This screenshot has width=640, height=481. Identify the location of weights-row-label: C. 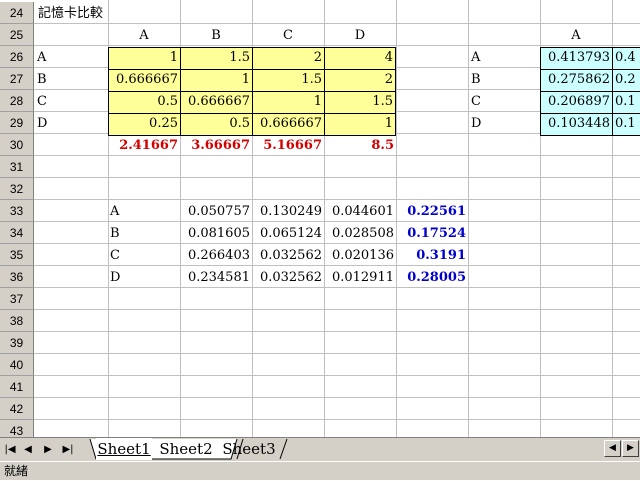
(144, 256).